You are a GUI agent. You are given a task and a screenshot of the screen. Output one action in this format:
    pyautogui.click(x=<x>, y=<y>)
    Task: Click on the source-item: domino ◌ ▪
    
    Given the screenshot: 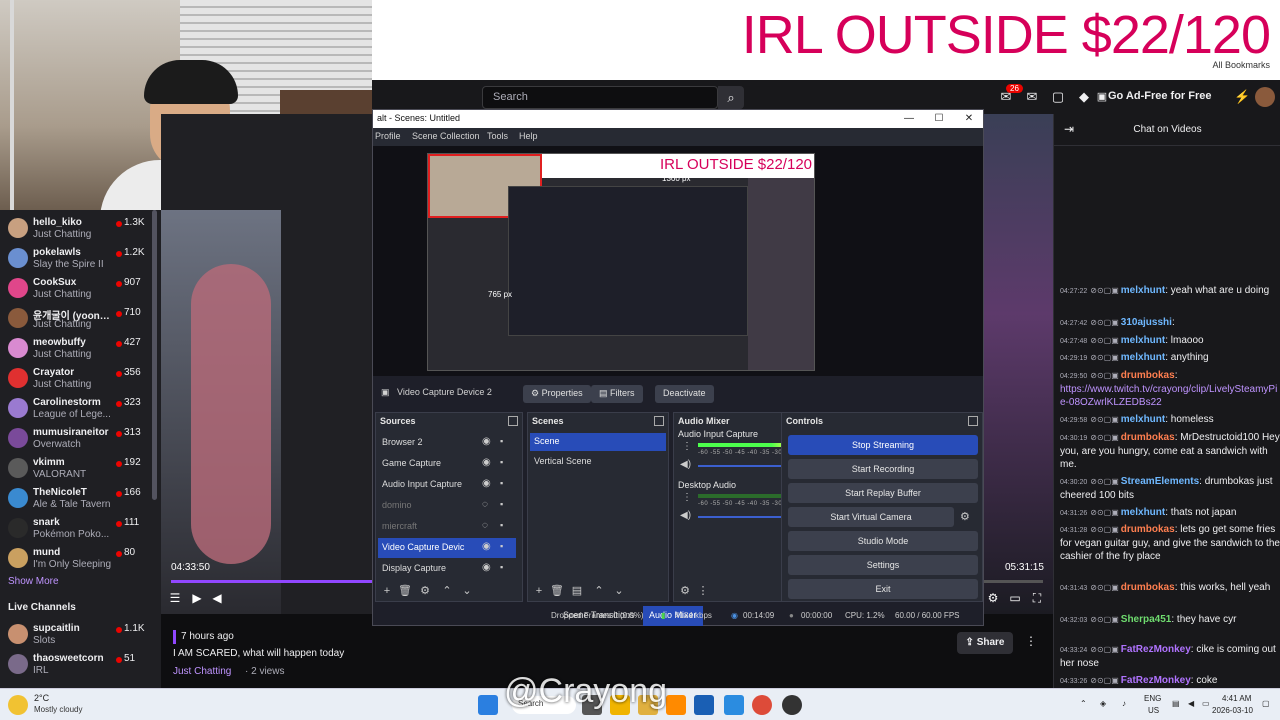 What is the action you would take?
    pyautogui.click(x=447, y=506)
    